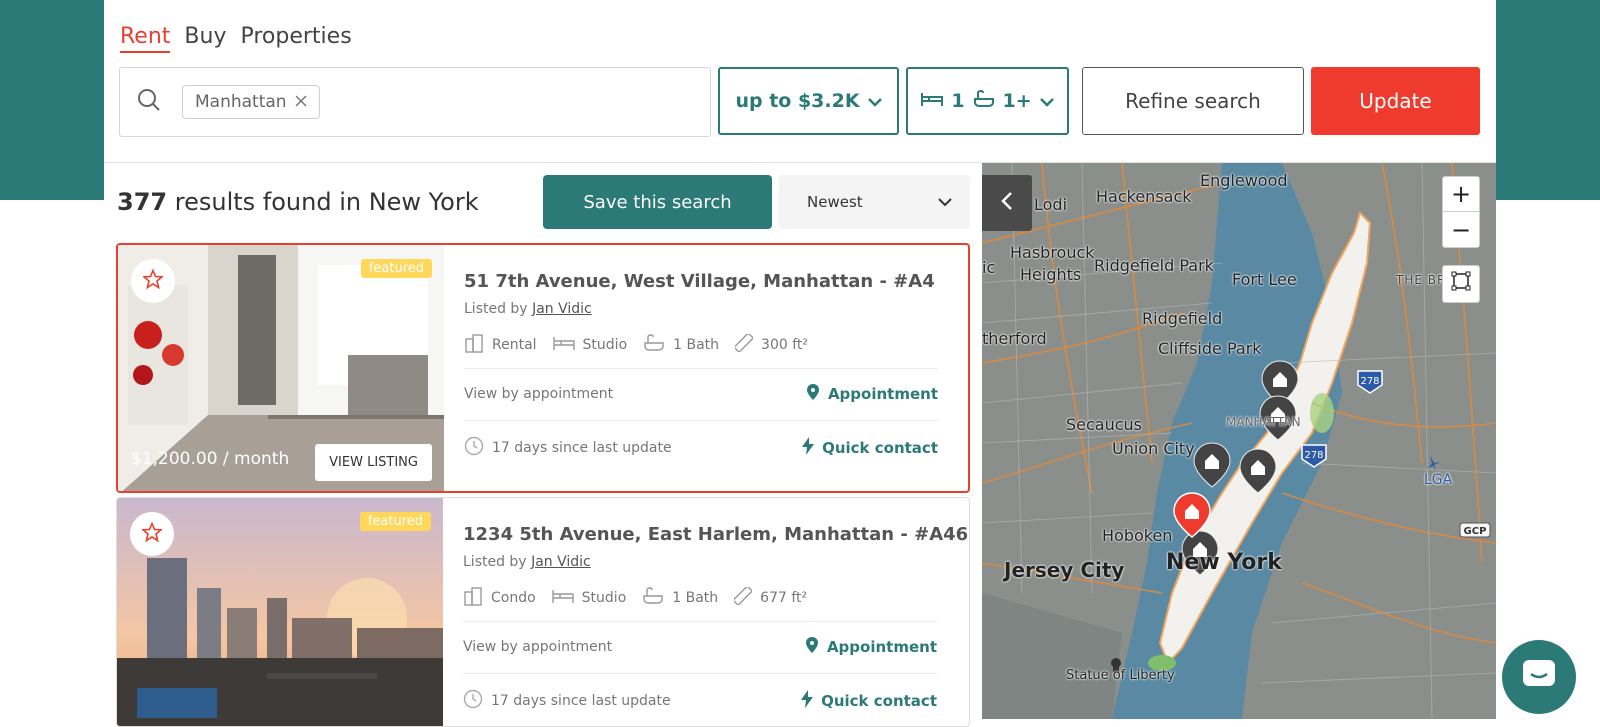 The image size is (1600, 727). I want to click on map-label-new-york: New York, so click(1224, 562).